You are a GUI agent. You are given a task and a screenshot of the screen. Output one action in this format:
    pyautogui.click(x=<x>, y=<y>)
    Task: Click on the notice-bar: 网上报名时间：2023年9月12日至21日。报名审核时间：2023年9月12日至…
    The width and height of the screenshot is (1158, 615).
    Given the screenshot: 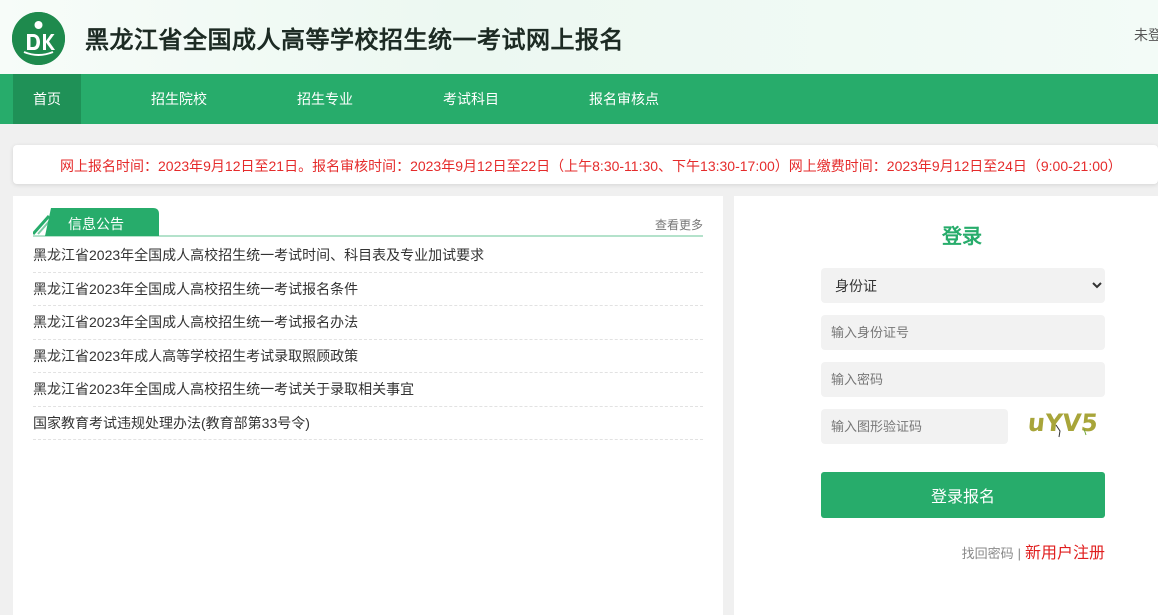 What is the action you would take?
    pyautogui.click(x=585, y=164)
    